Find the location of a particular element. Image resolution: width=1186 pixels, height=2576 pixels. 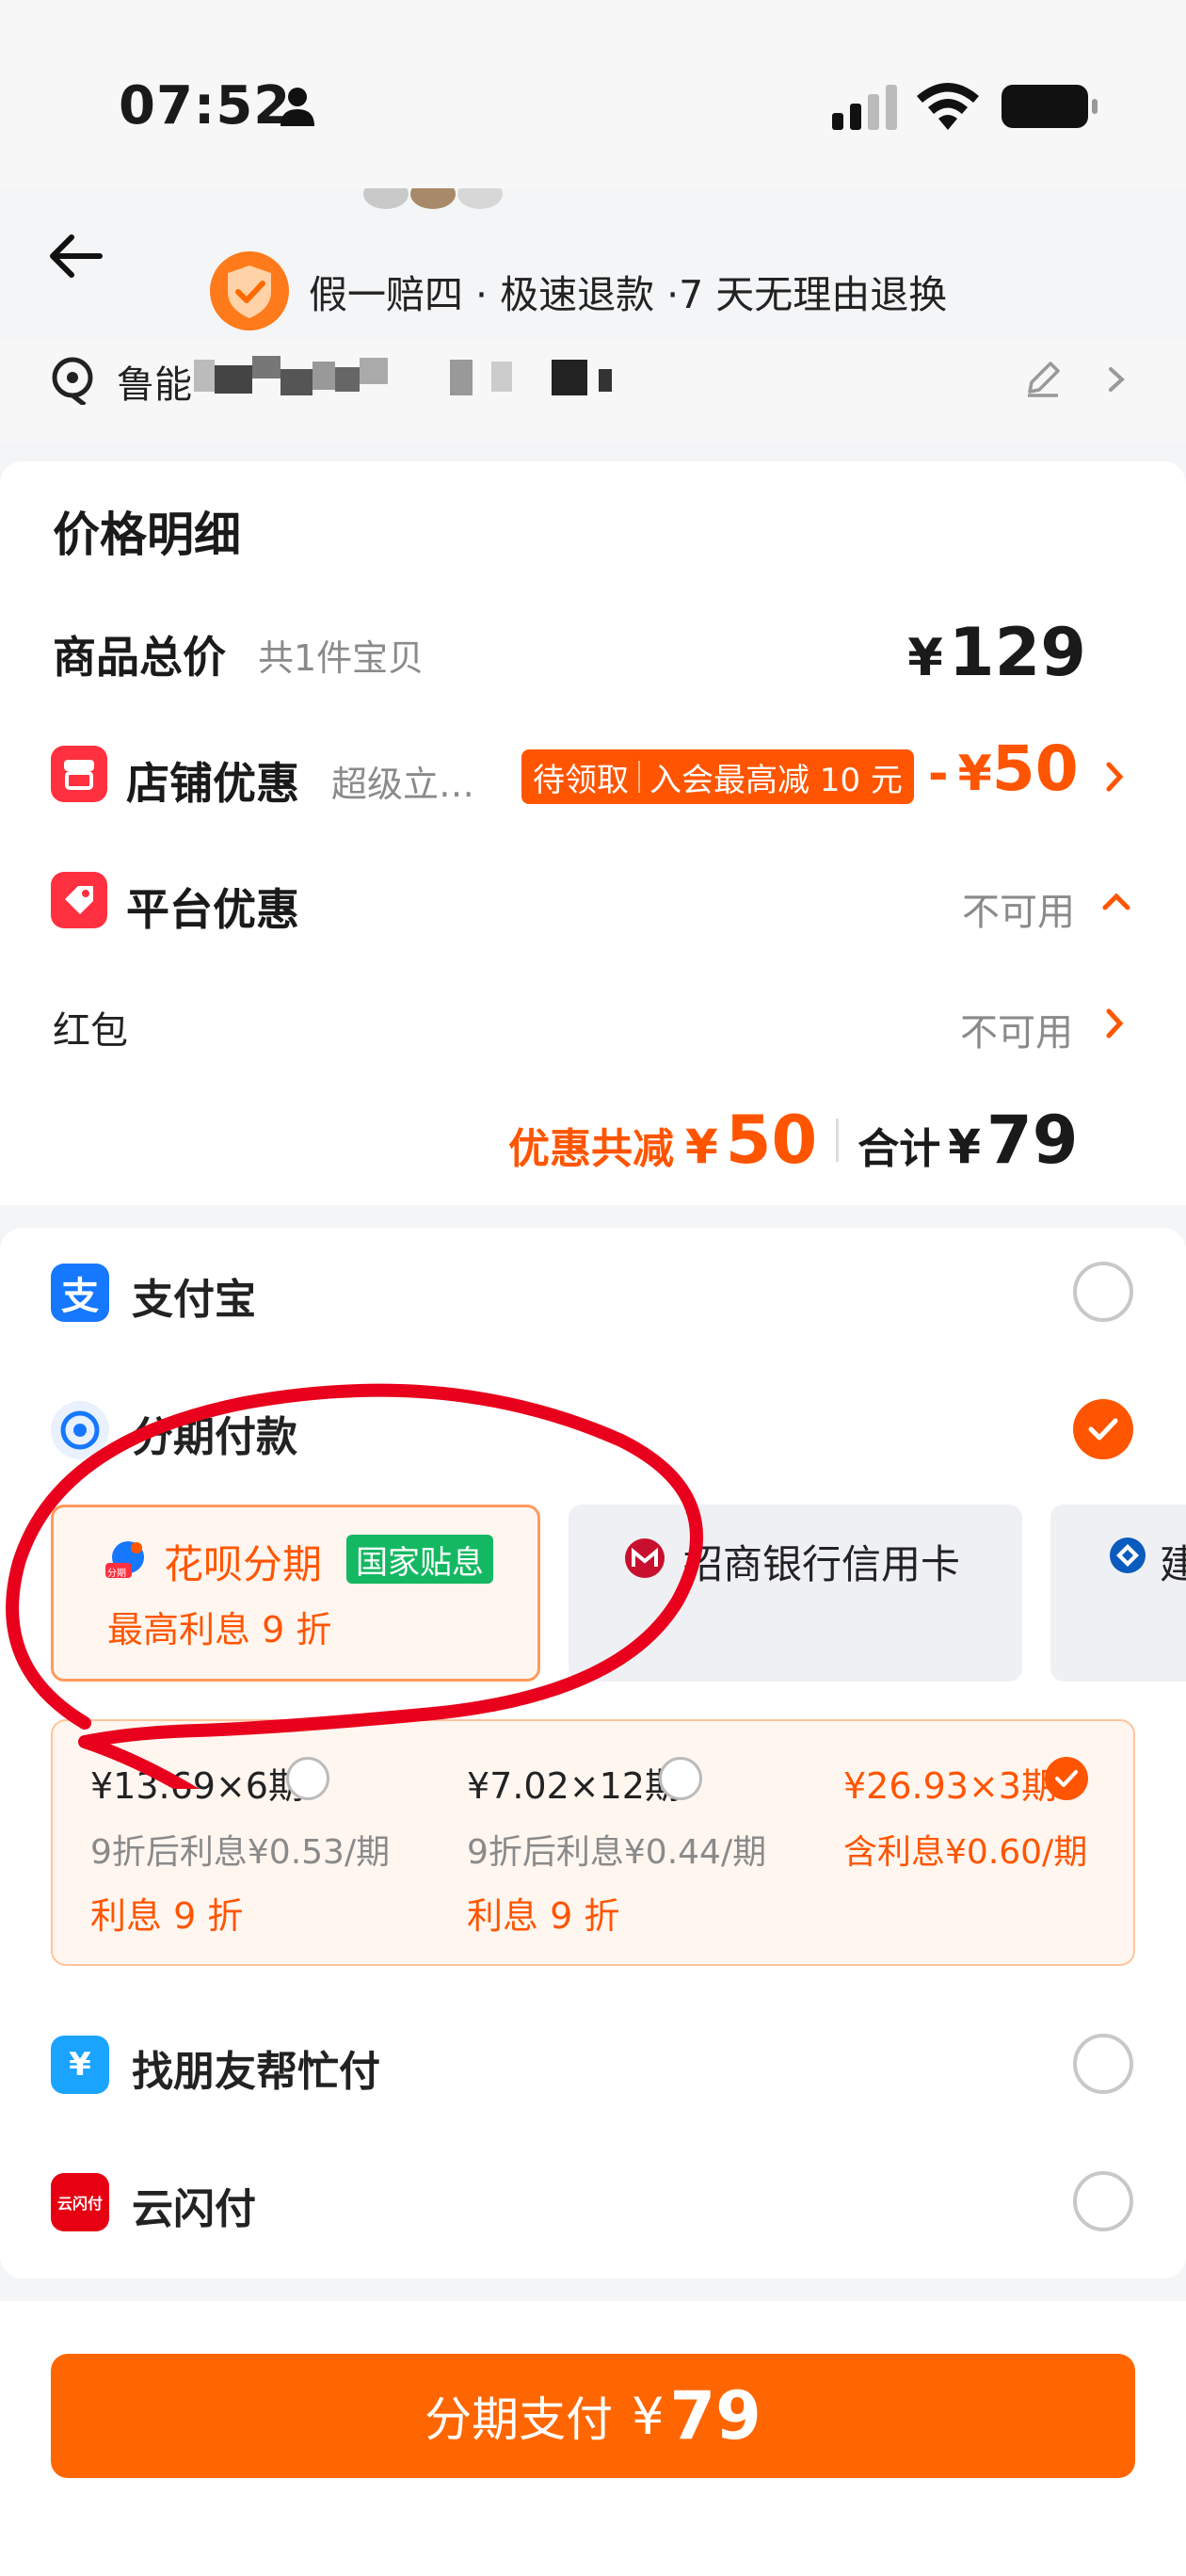

friend-pay-label: 找朋友帮忙付 is located at coordinates (256, 2067).